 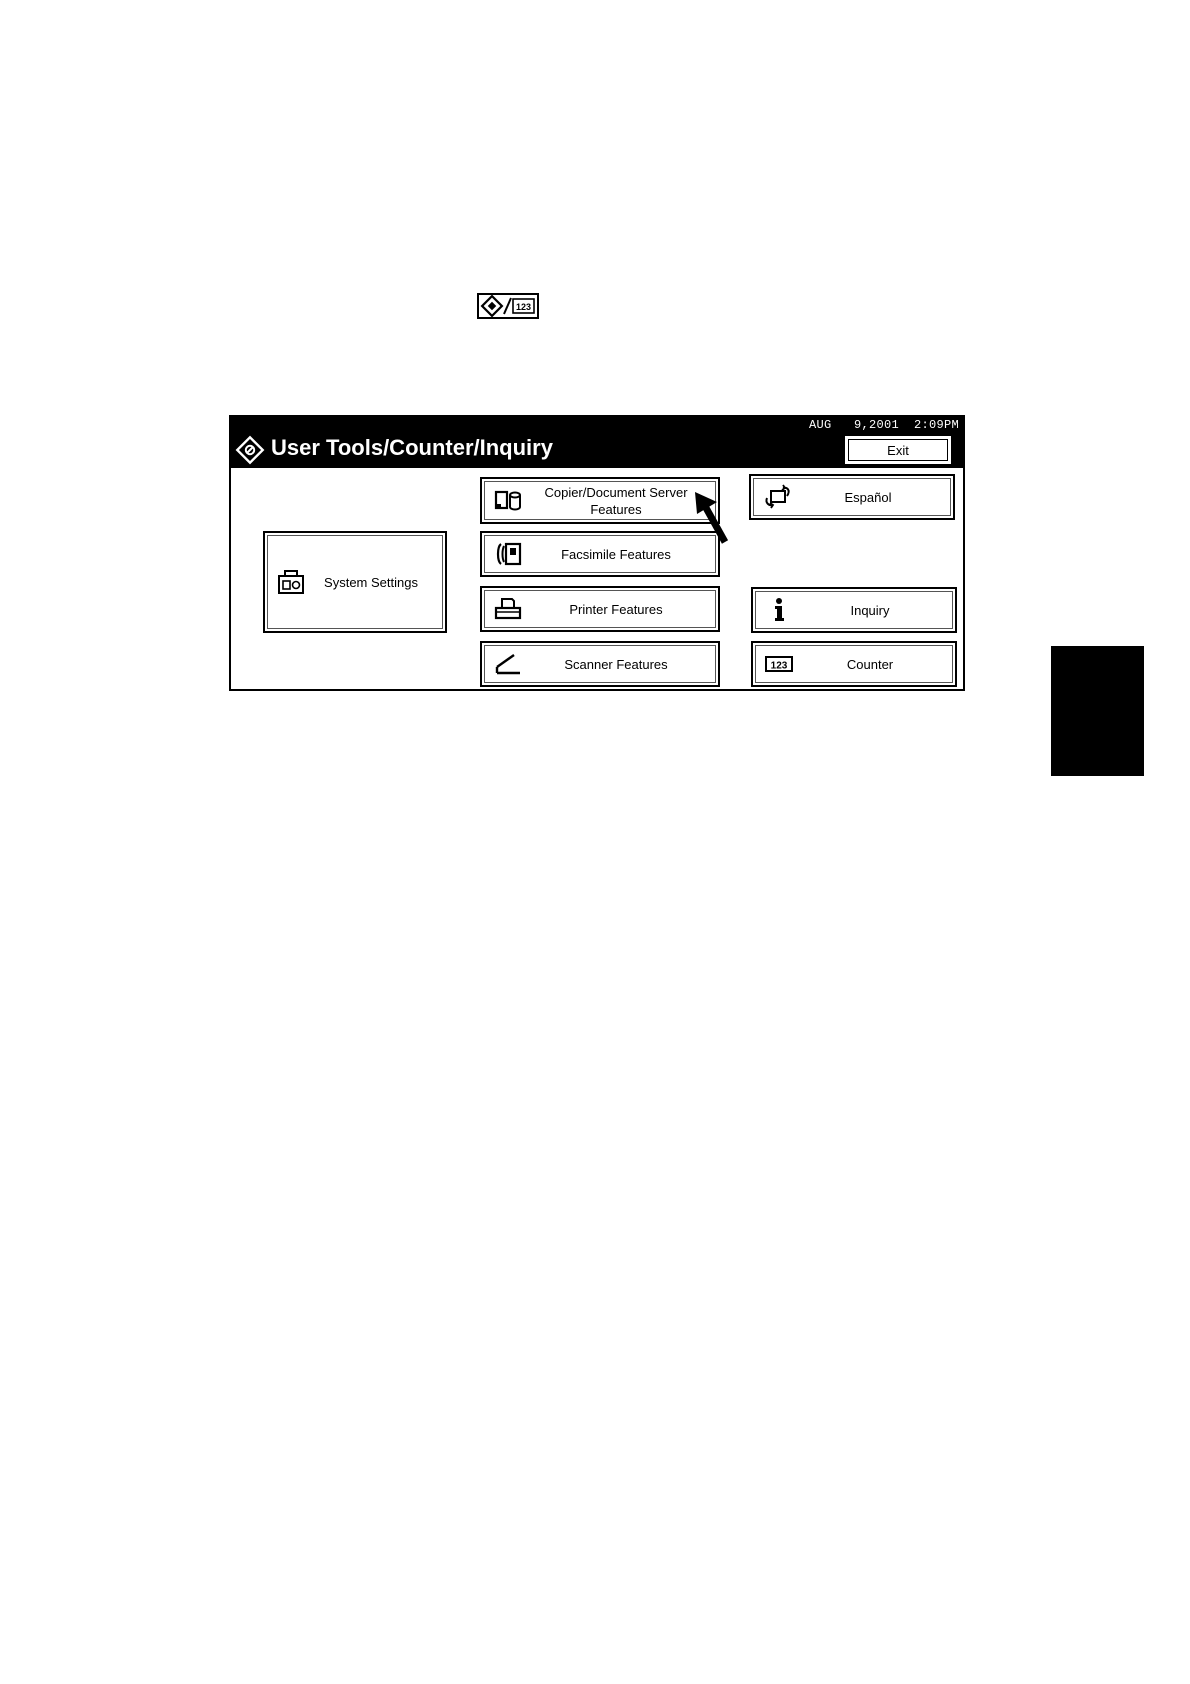 What do you see at coordinates (355, 582) in the screenshot?
I see `system-settings-button: System Settings` at bounding box center [355, 582].